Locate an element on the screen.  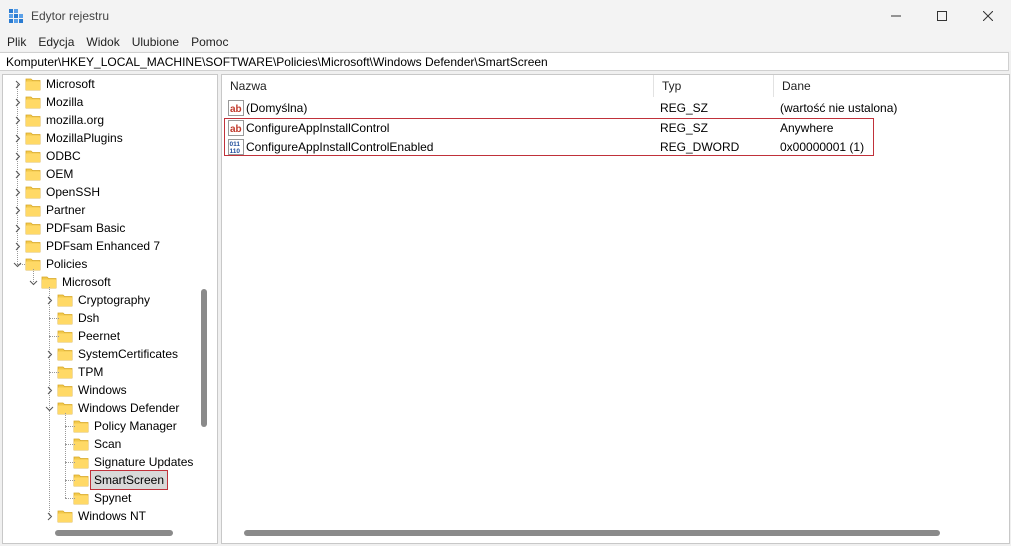
tree-item-label: Policy Manager is located at coordinates (135, 426).